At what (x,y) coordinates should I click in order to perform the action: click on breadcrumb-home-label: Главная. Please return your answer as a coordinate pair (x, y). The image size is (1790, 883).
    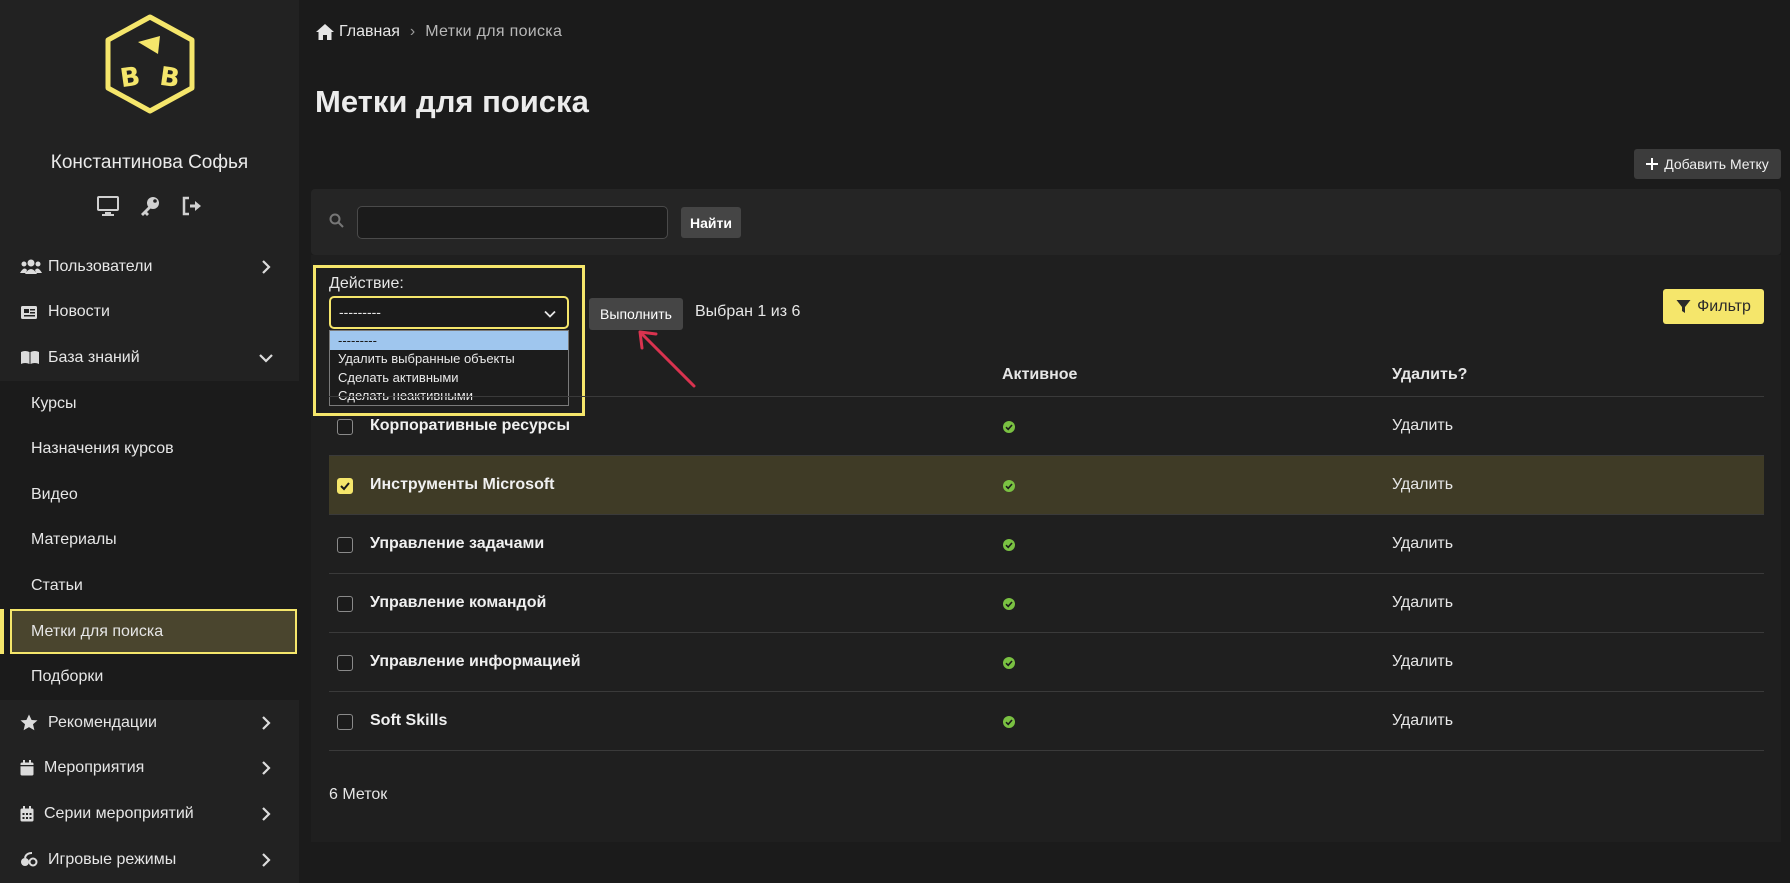
    Looking at the image, I should click on (369, 31).